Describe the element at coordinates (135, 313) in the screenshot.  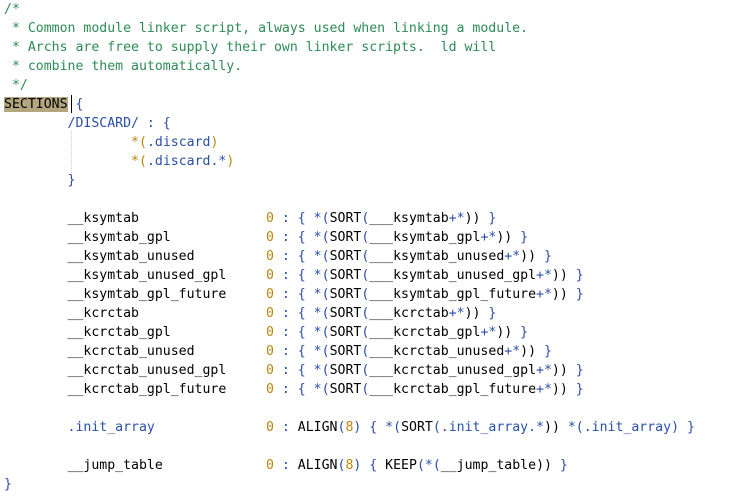
I see `code-token: __kcrctab` at that location.